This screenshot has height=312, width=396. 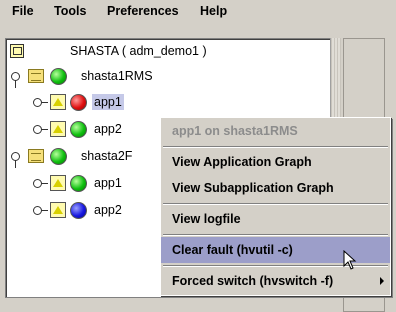 I want to click on context-menu-title: app1 on shasta1RMS, so click(x=235, y=131).